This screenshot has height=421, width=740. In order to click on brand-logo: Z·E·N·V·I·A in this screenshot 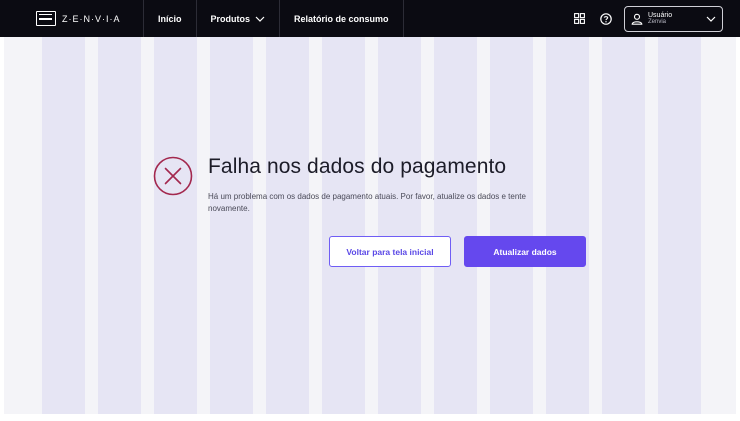, I will do `click(71, 18)`.